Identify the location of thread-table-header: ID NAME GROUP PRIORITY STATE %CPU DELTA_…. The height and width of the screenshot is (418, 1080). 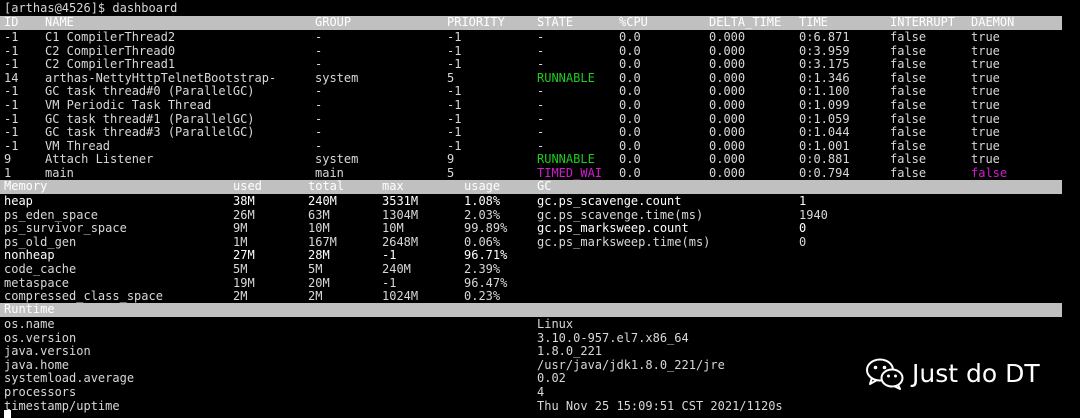
(531, 22).